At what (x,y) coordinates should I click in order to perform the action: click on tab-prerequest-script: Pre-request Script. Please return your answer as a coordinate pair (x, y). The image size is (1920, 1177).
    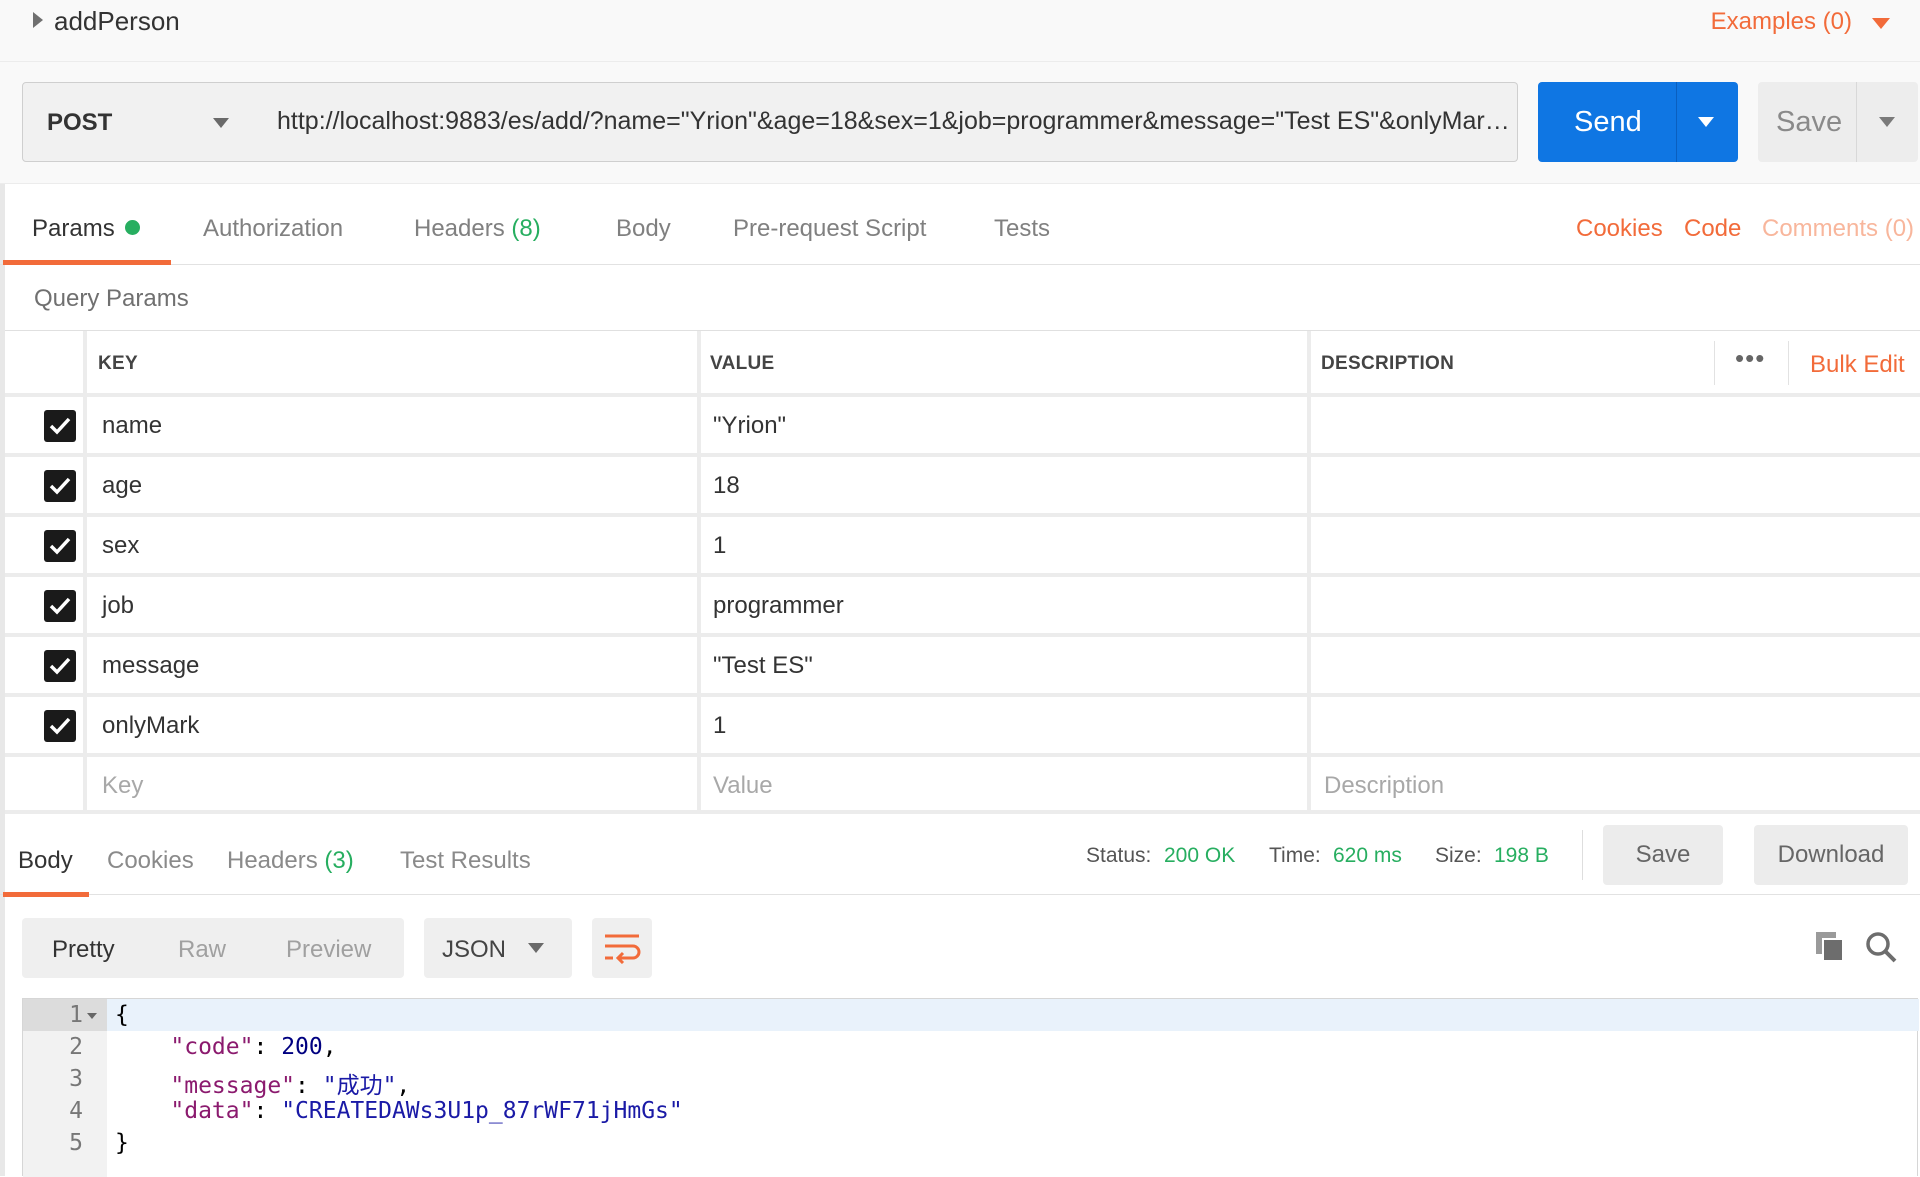
    Looking at the image, I should click on (829, 229).